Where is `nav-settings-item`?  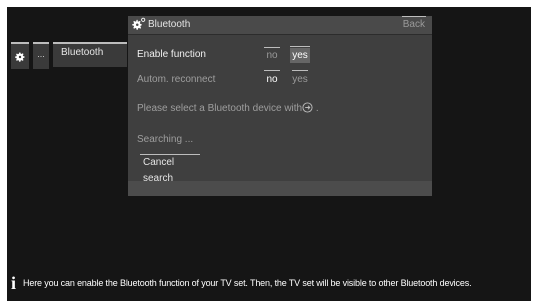 nav-settings-item is located at coordinates (20, 55).